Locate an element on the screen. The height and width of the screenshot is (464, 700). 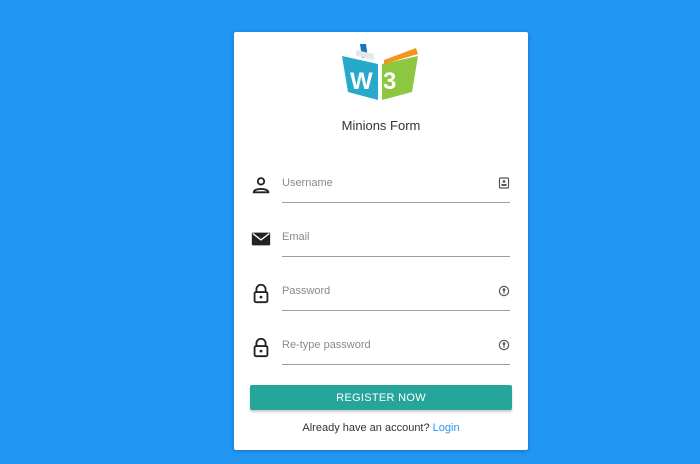
email-input-wrap is located at coordinates (396, 238).